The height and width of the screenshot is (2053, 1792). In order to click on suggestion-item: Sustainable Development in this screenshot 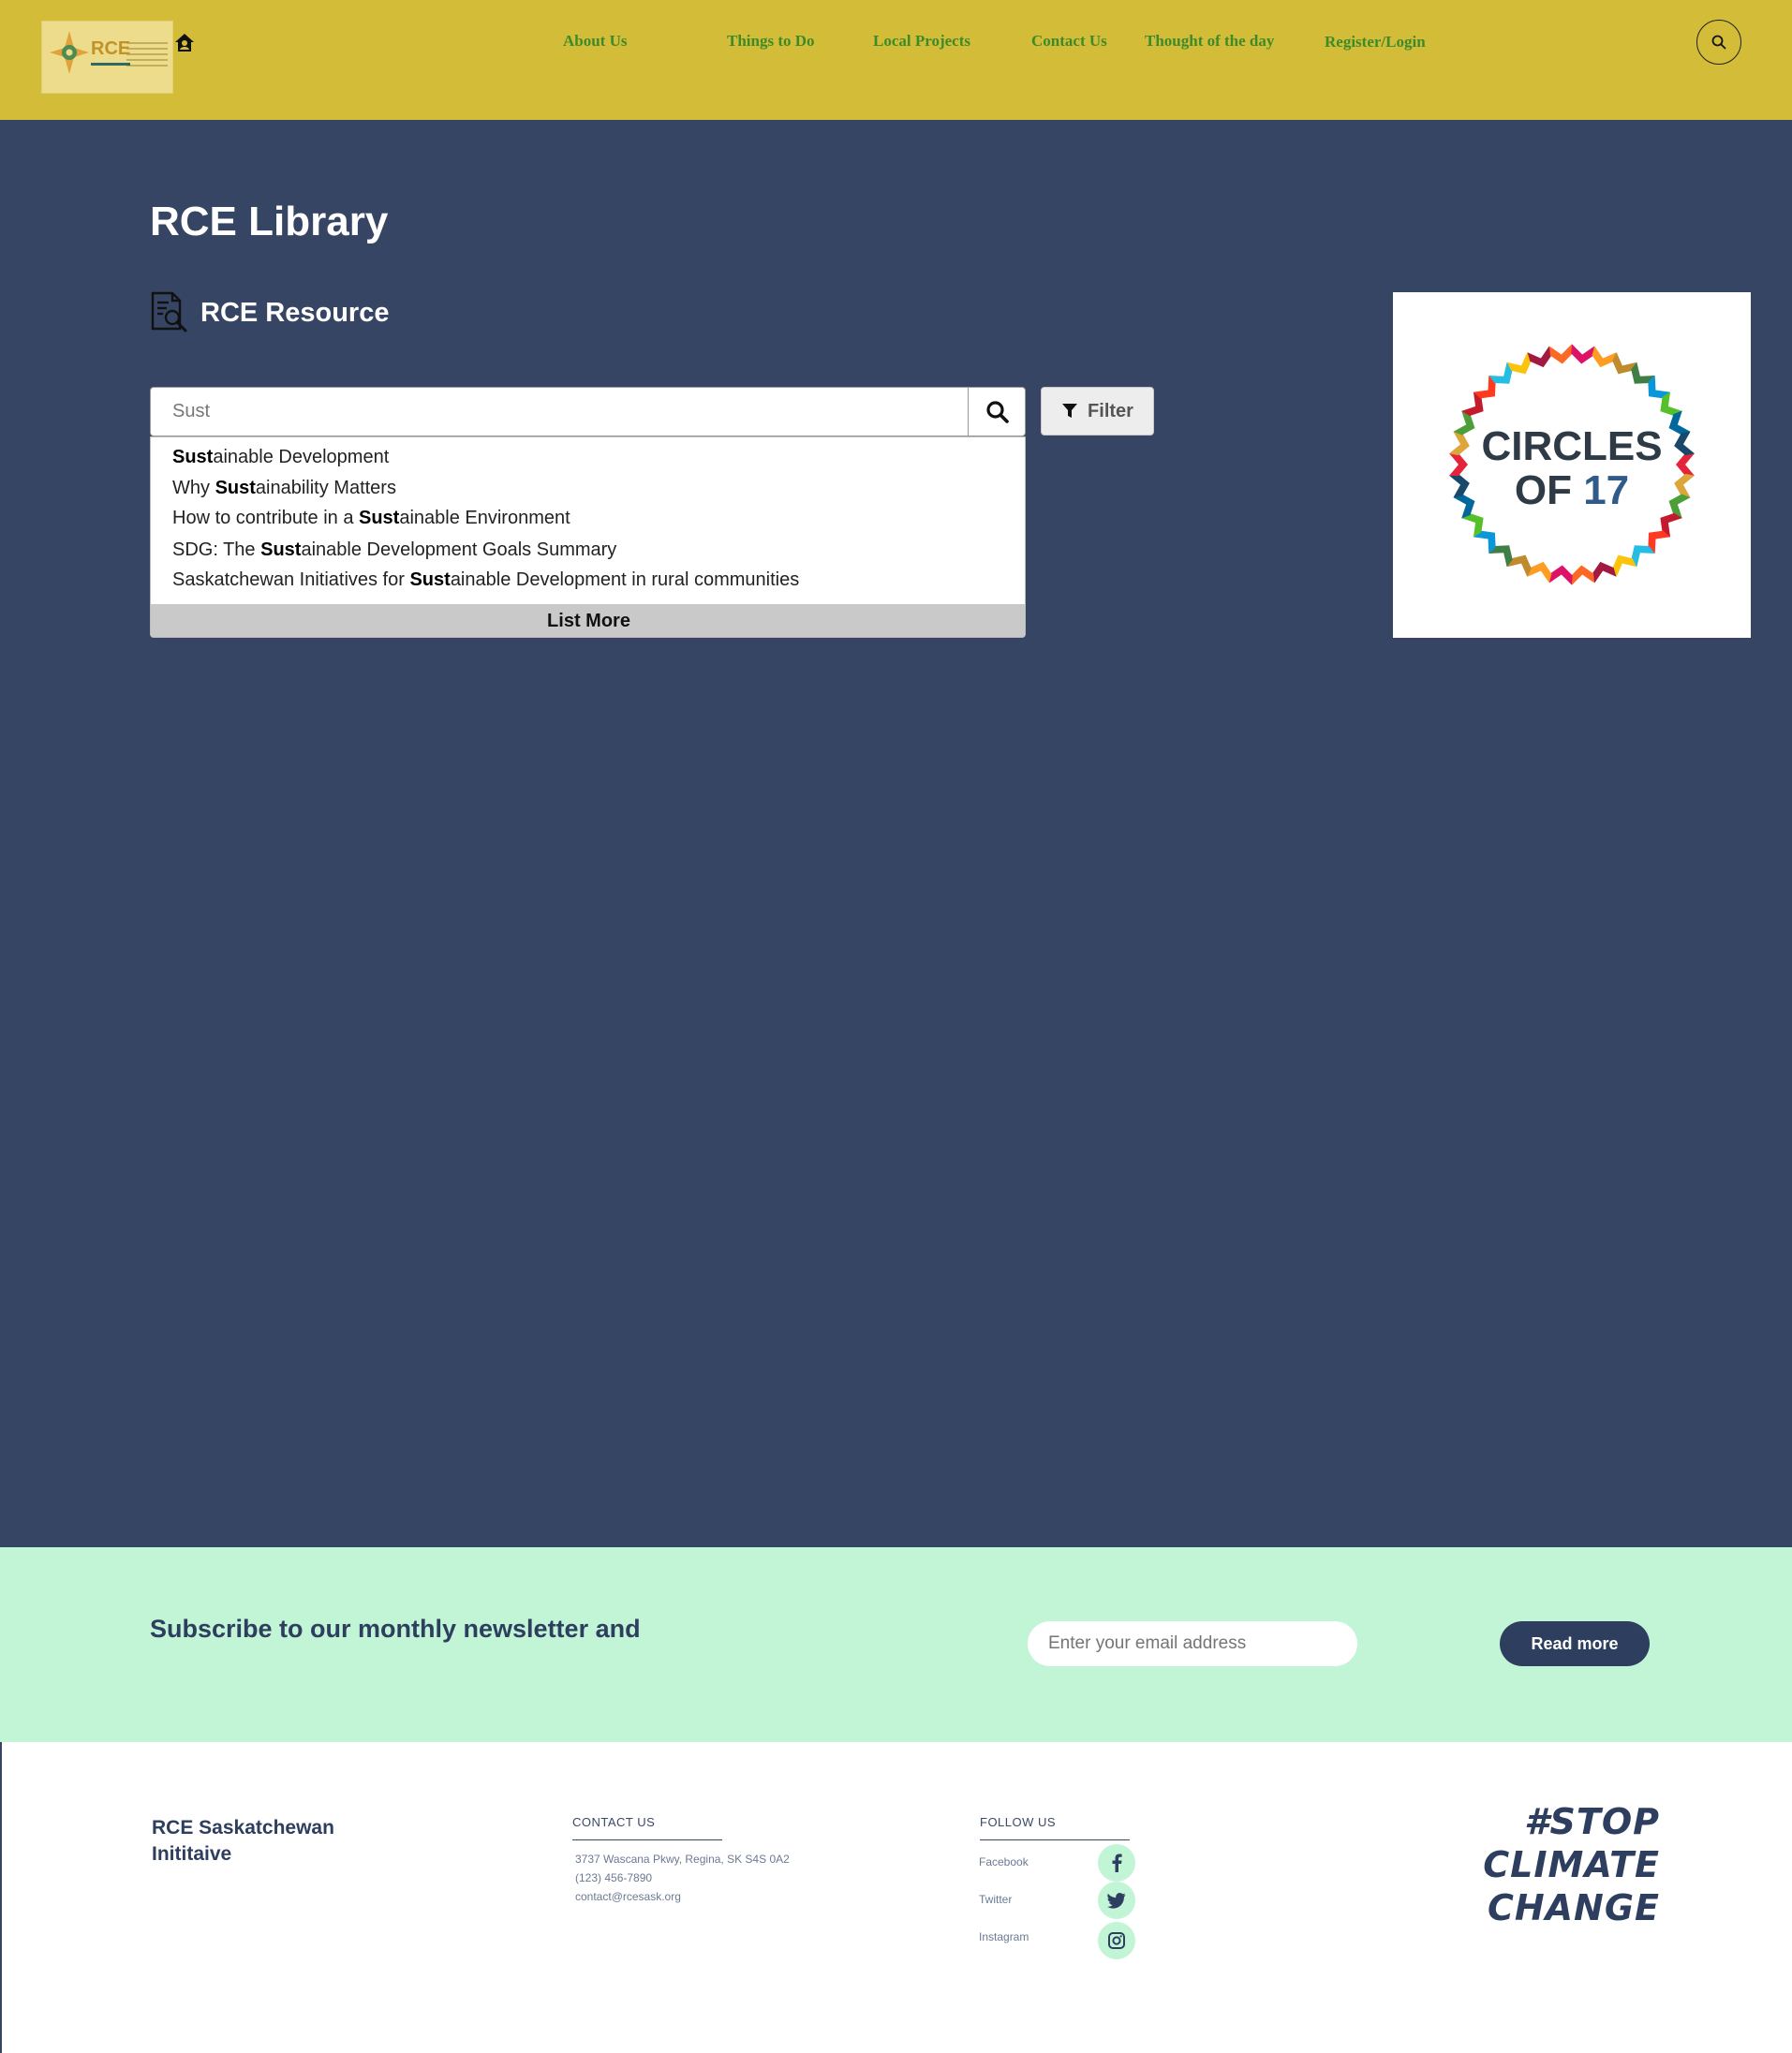, I will do `click(280, 457)`.